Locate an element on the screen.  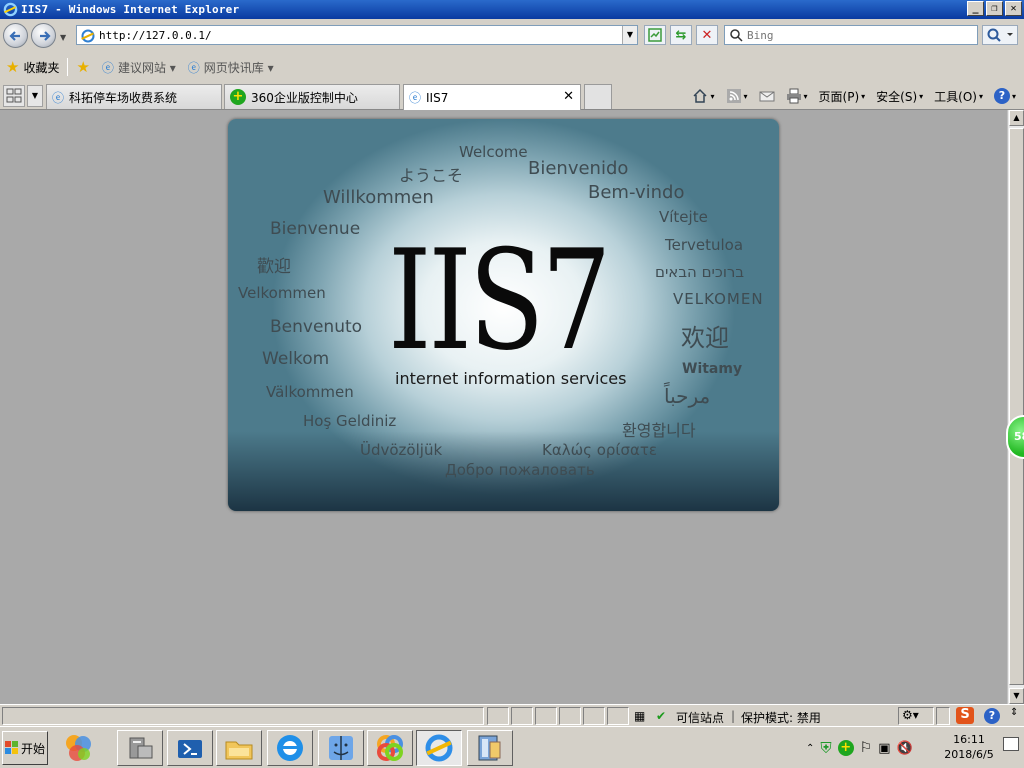
forward-button is located at coordinates (43, 35).